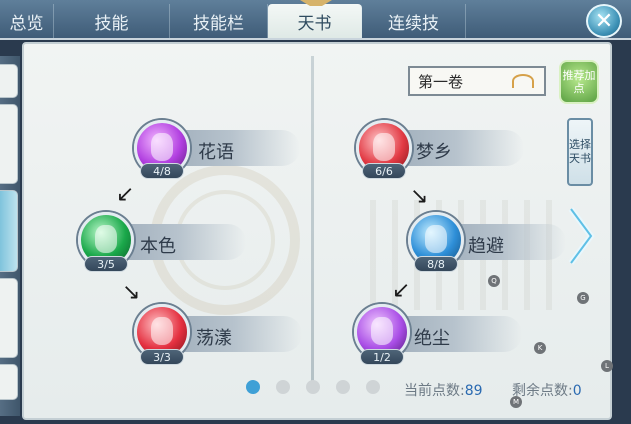 Image resolution: width=631 pixels, height=424 pixels. I want to click on tab-skill-bar: 技能栏, so click(219, 21).